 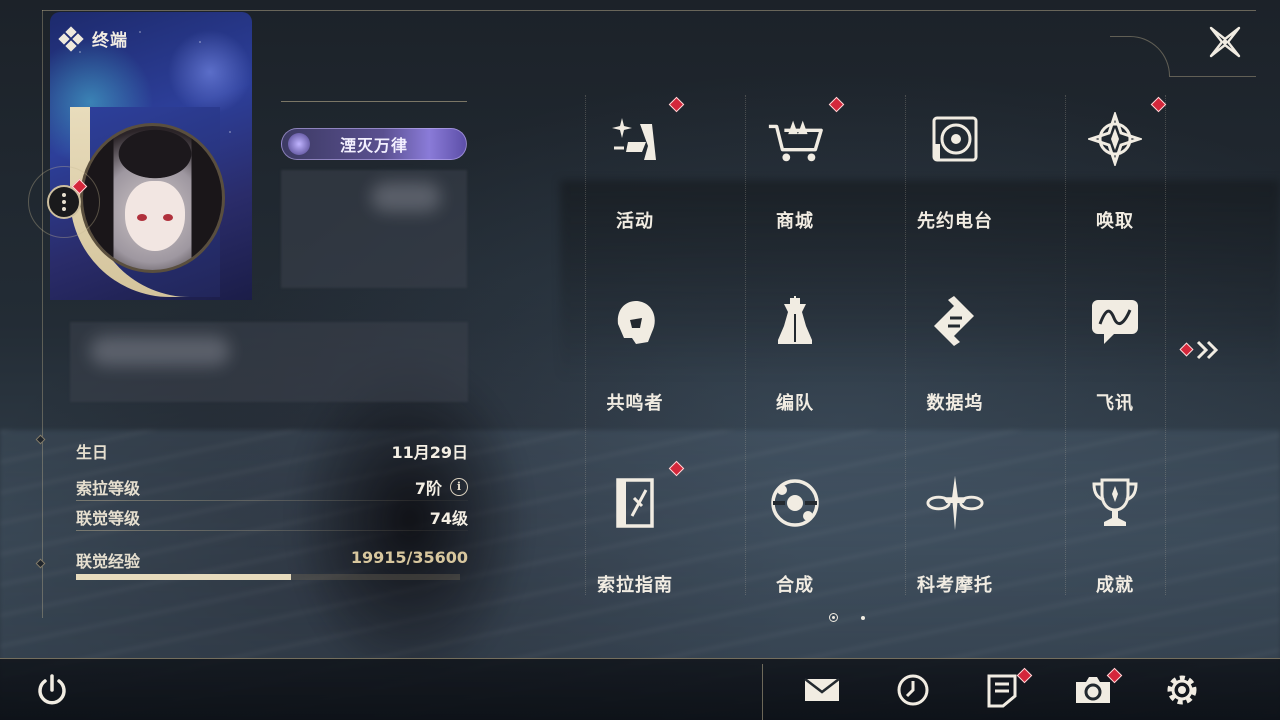 I want to click on power-icon, so click(x=52, y=689).